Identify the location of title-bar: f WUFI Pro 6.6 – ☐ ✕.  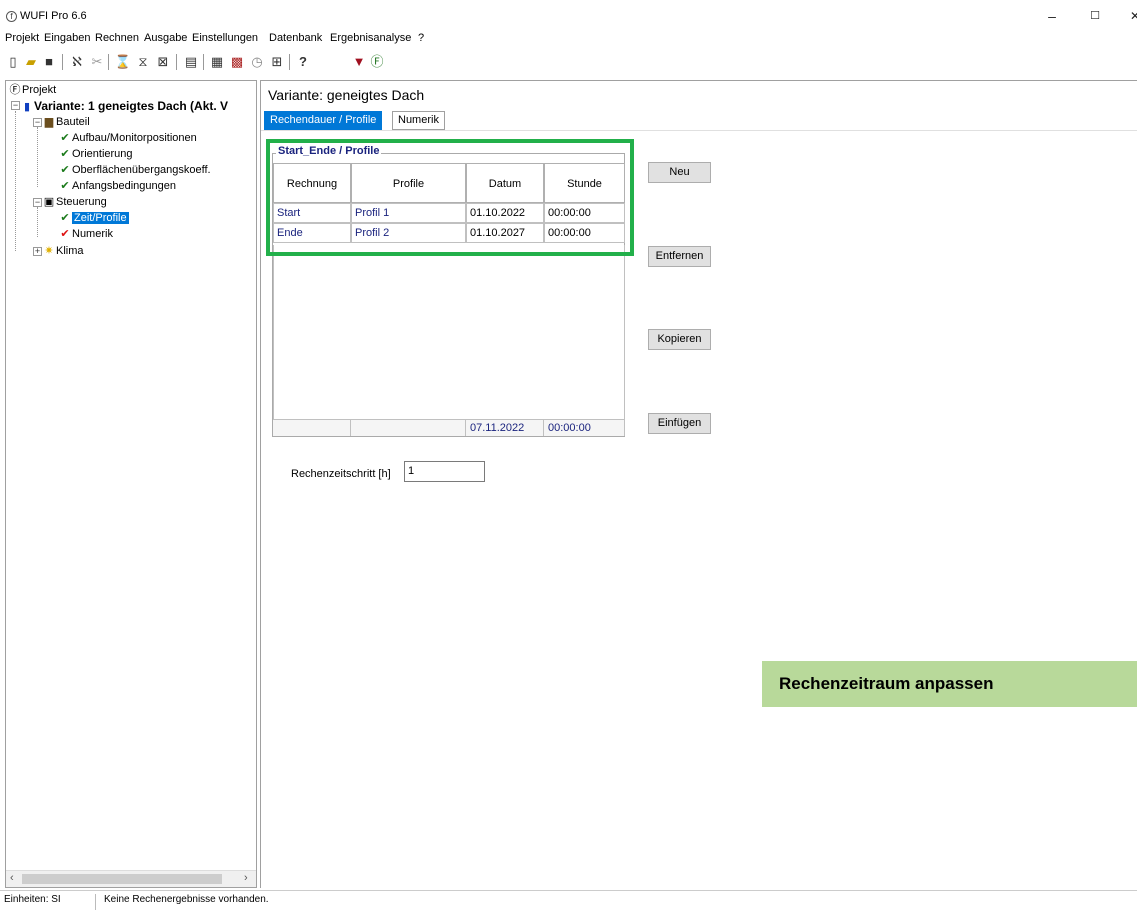
(568, 15).